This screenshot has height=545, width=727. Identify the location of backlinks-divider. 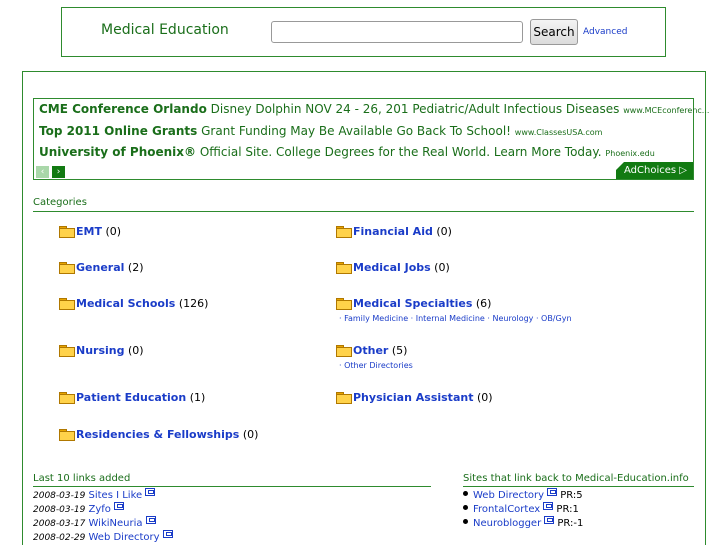
(578, 486).